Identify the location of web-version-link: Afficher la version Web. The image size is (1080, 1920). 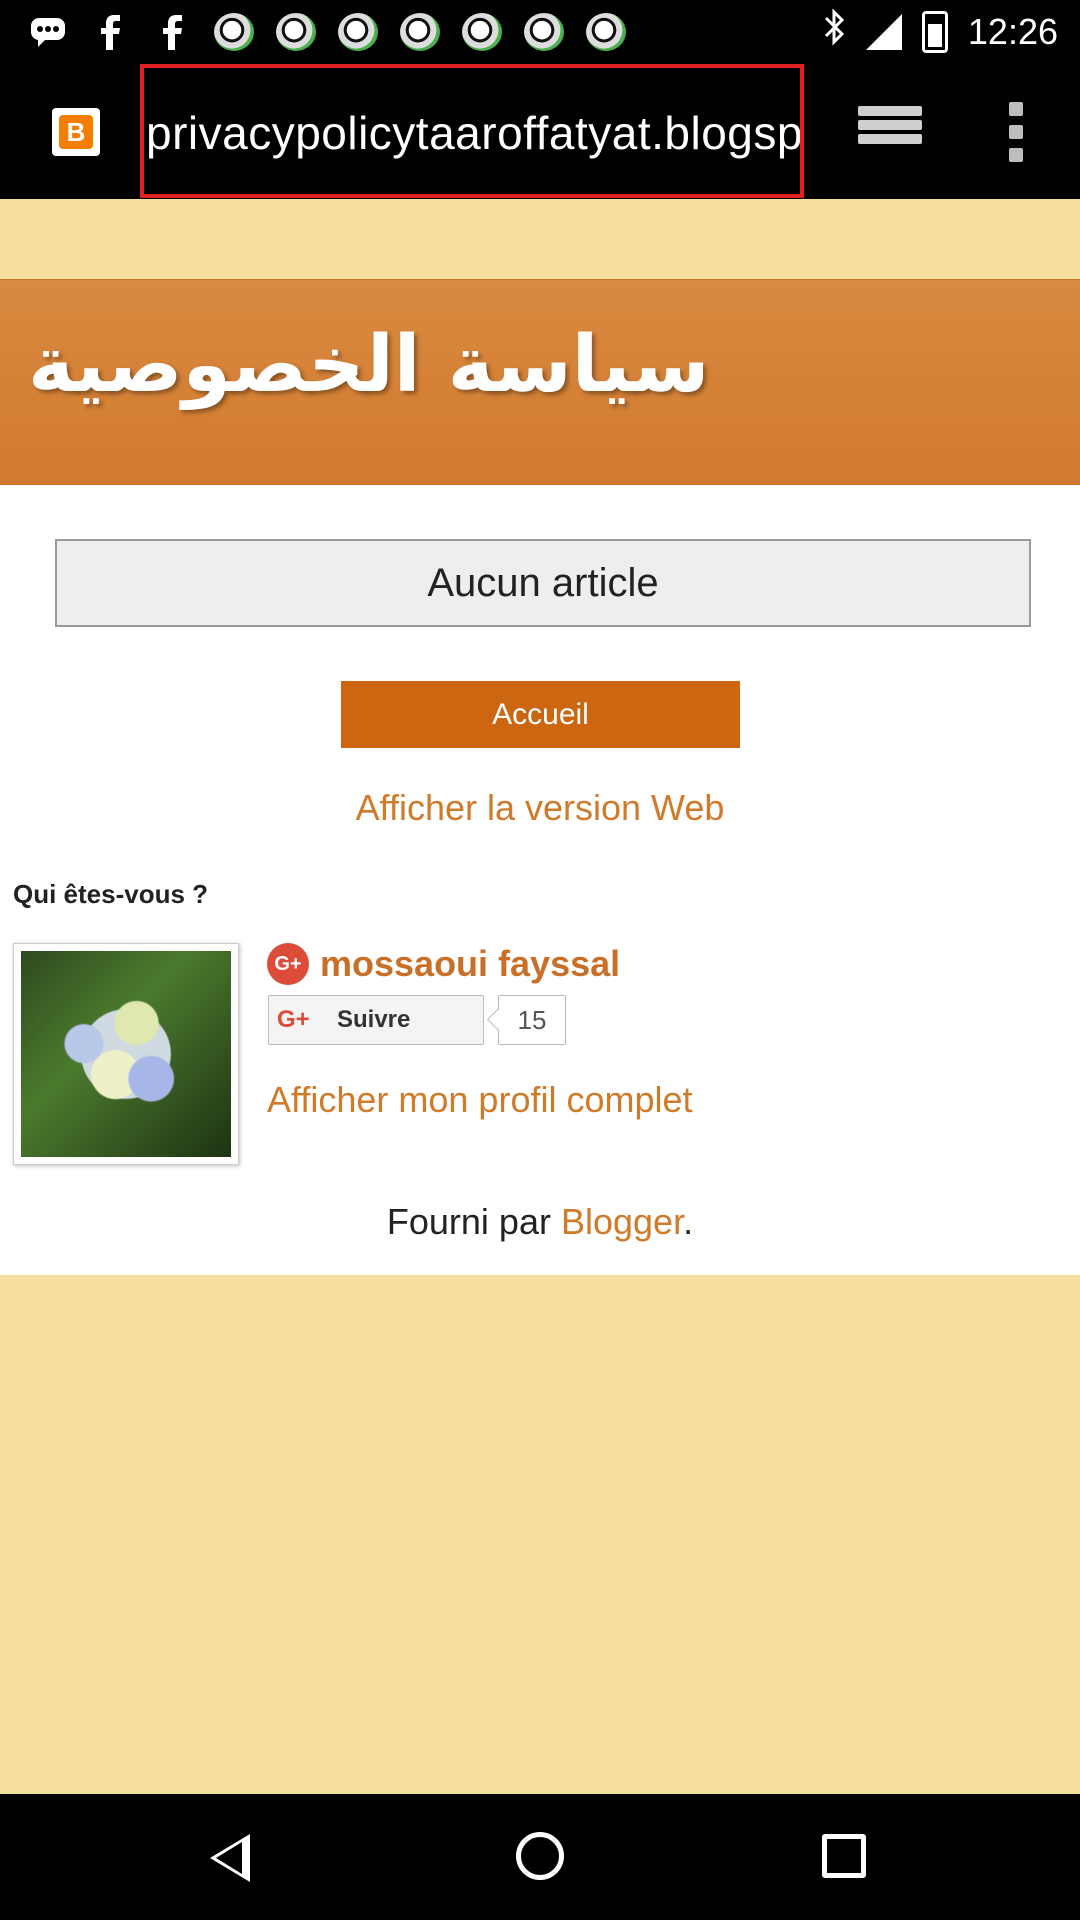
(540, 808).